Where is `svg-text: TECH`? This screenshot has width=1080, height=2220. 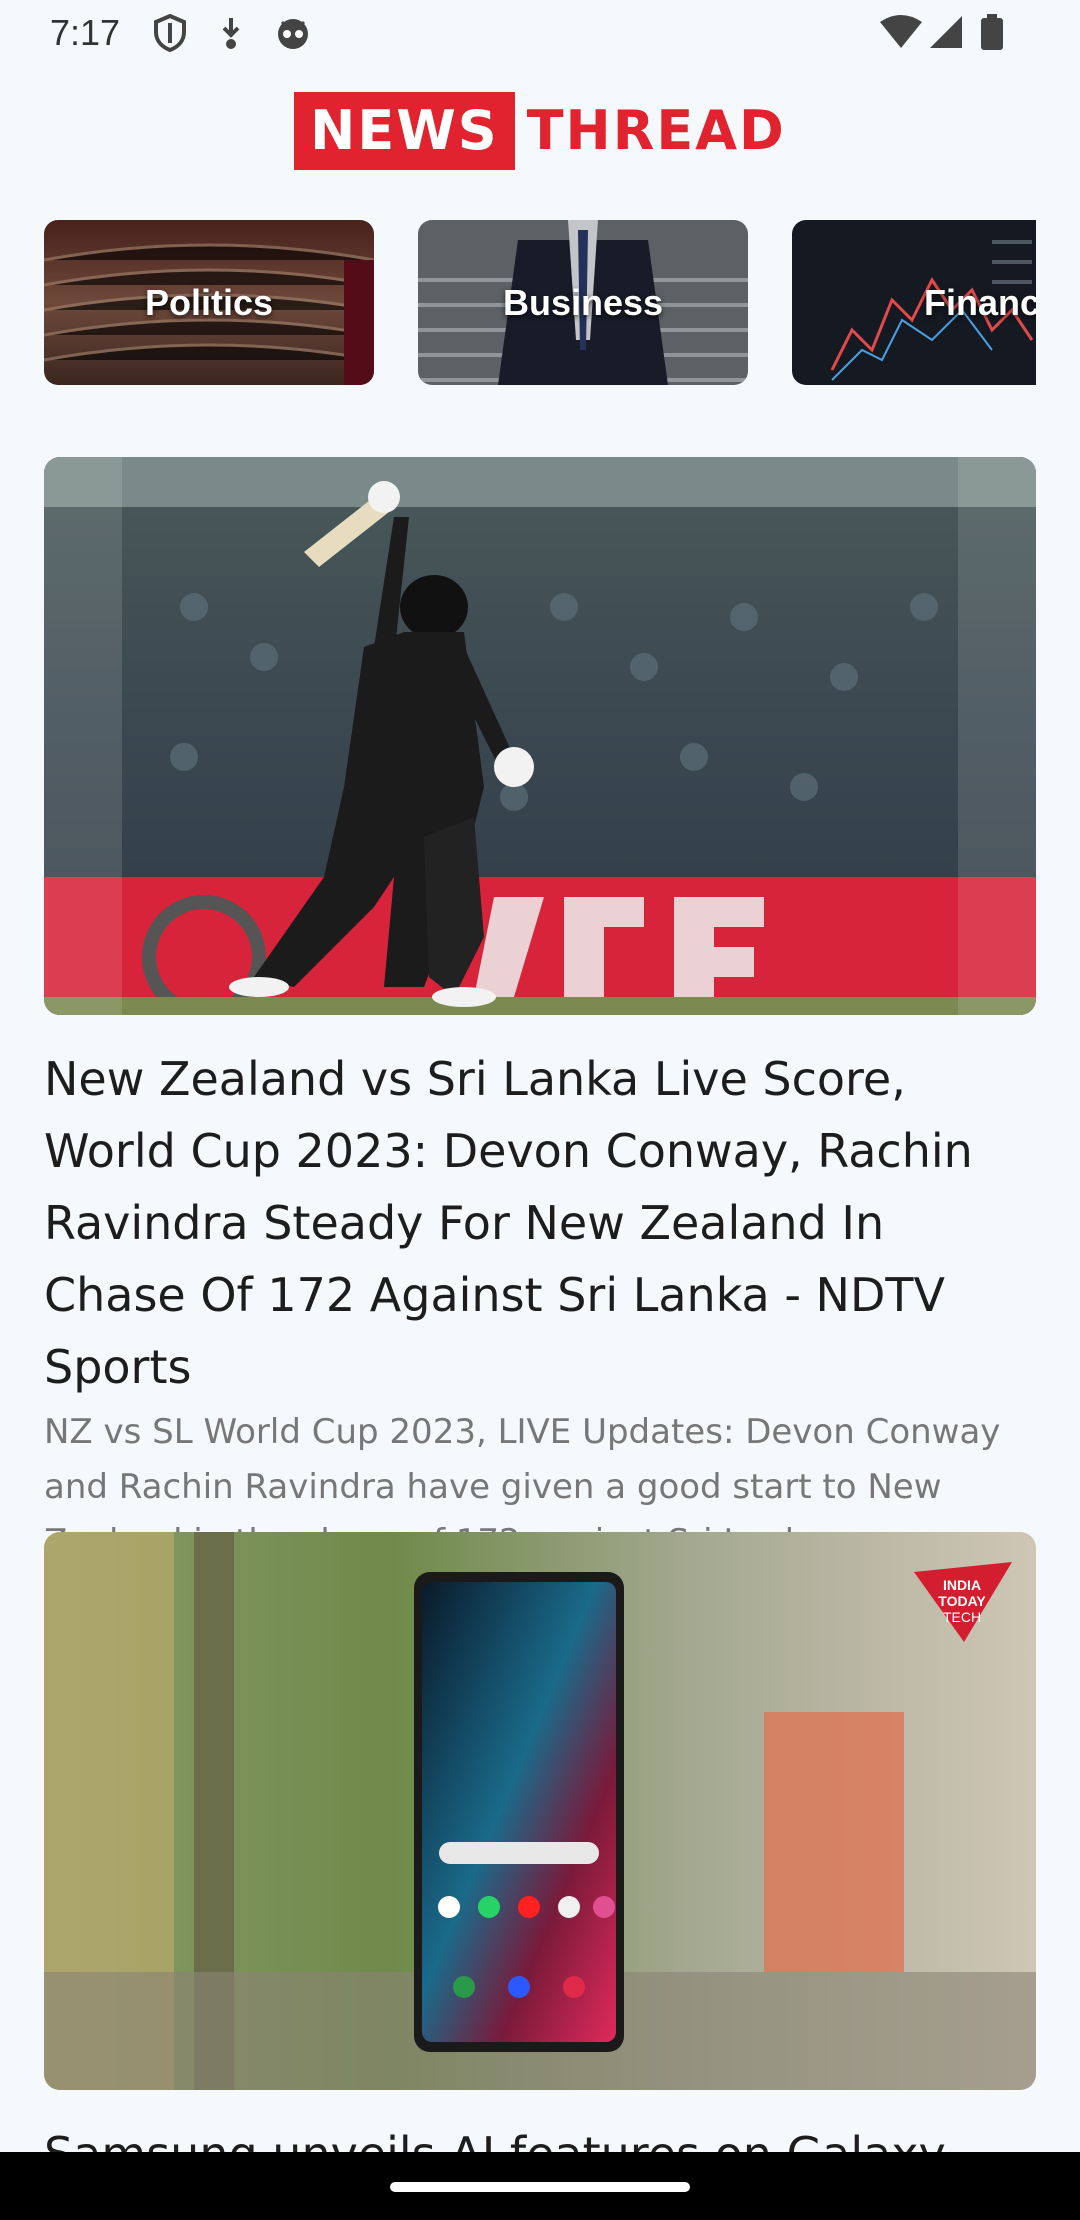 svg-text: TECH is located at coordinates (962, 1617).